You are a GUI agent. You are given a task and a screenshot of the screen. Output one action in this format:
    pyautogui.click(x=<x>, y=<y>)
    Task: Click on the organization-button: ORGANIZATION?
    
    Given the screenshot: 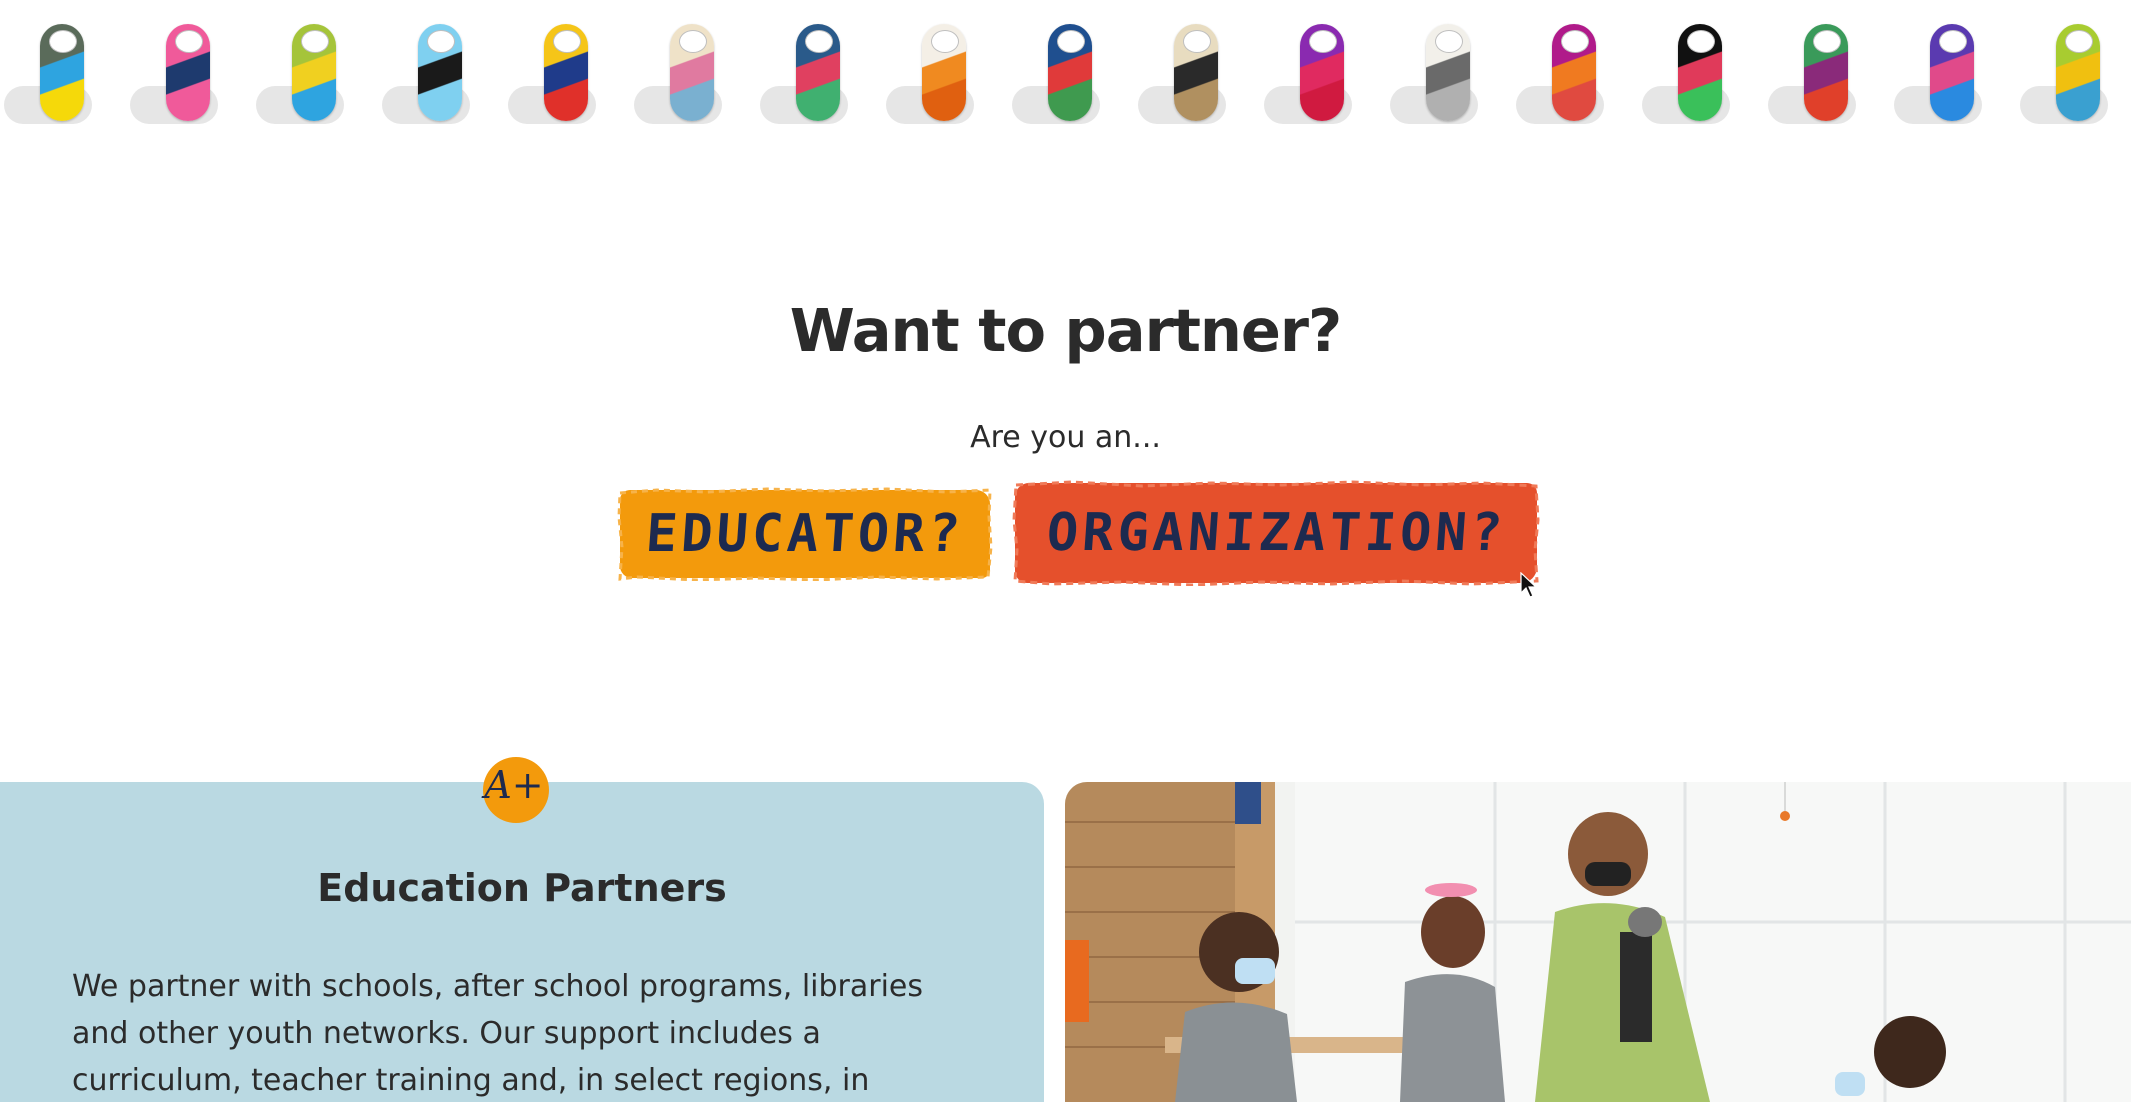 What is the action you would take?
    pyautogui.click(x=1276, y=533)
    